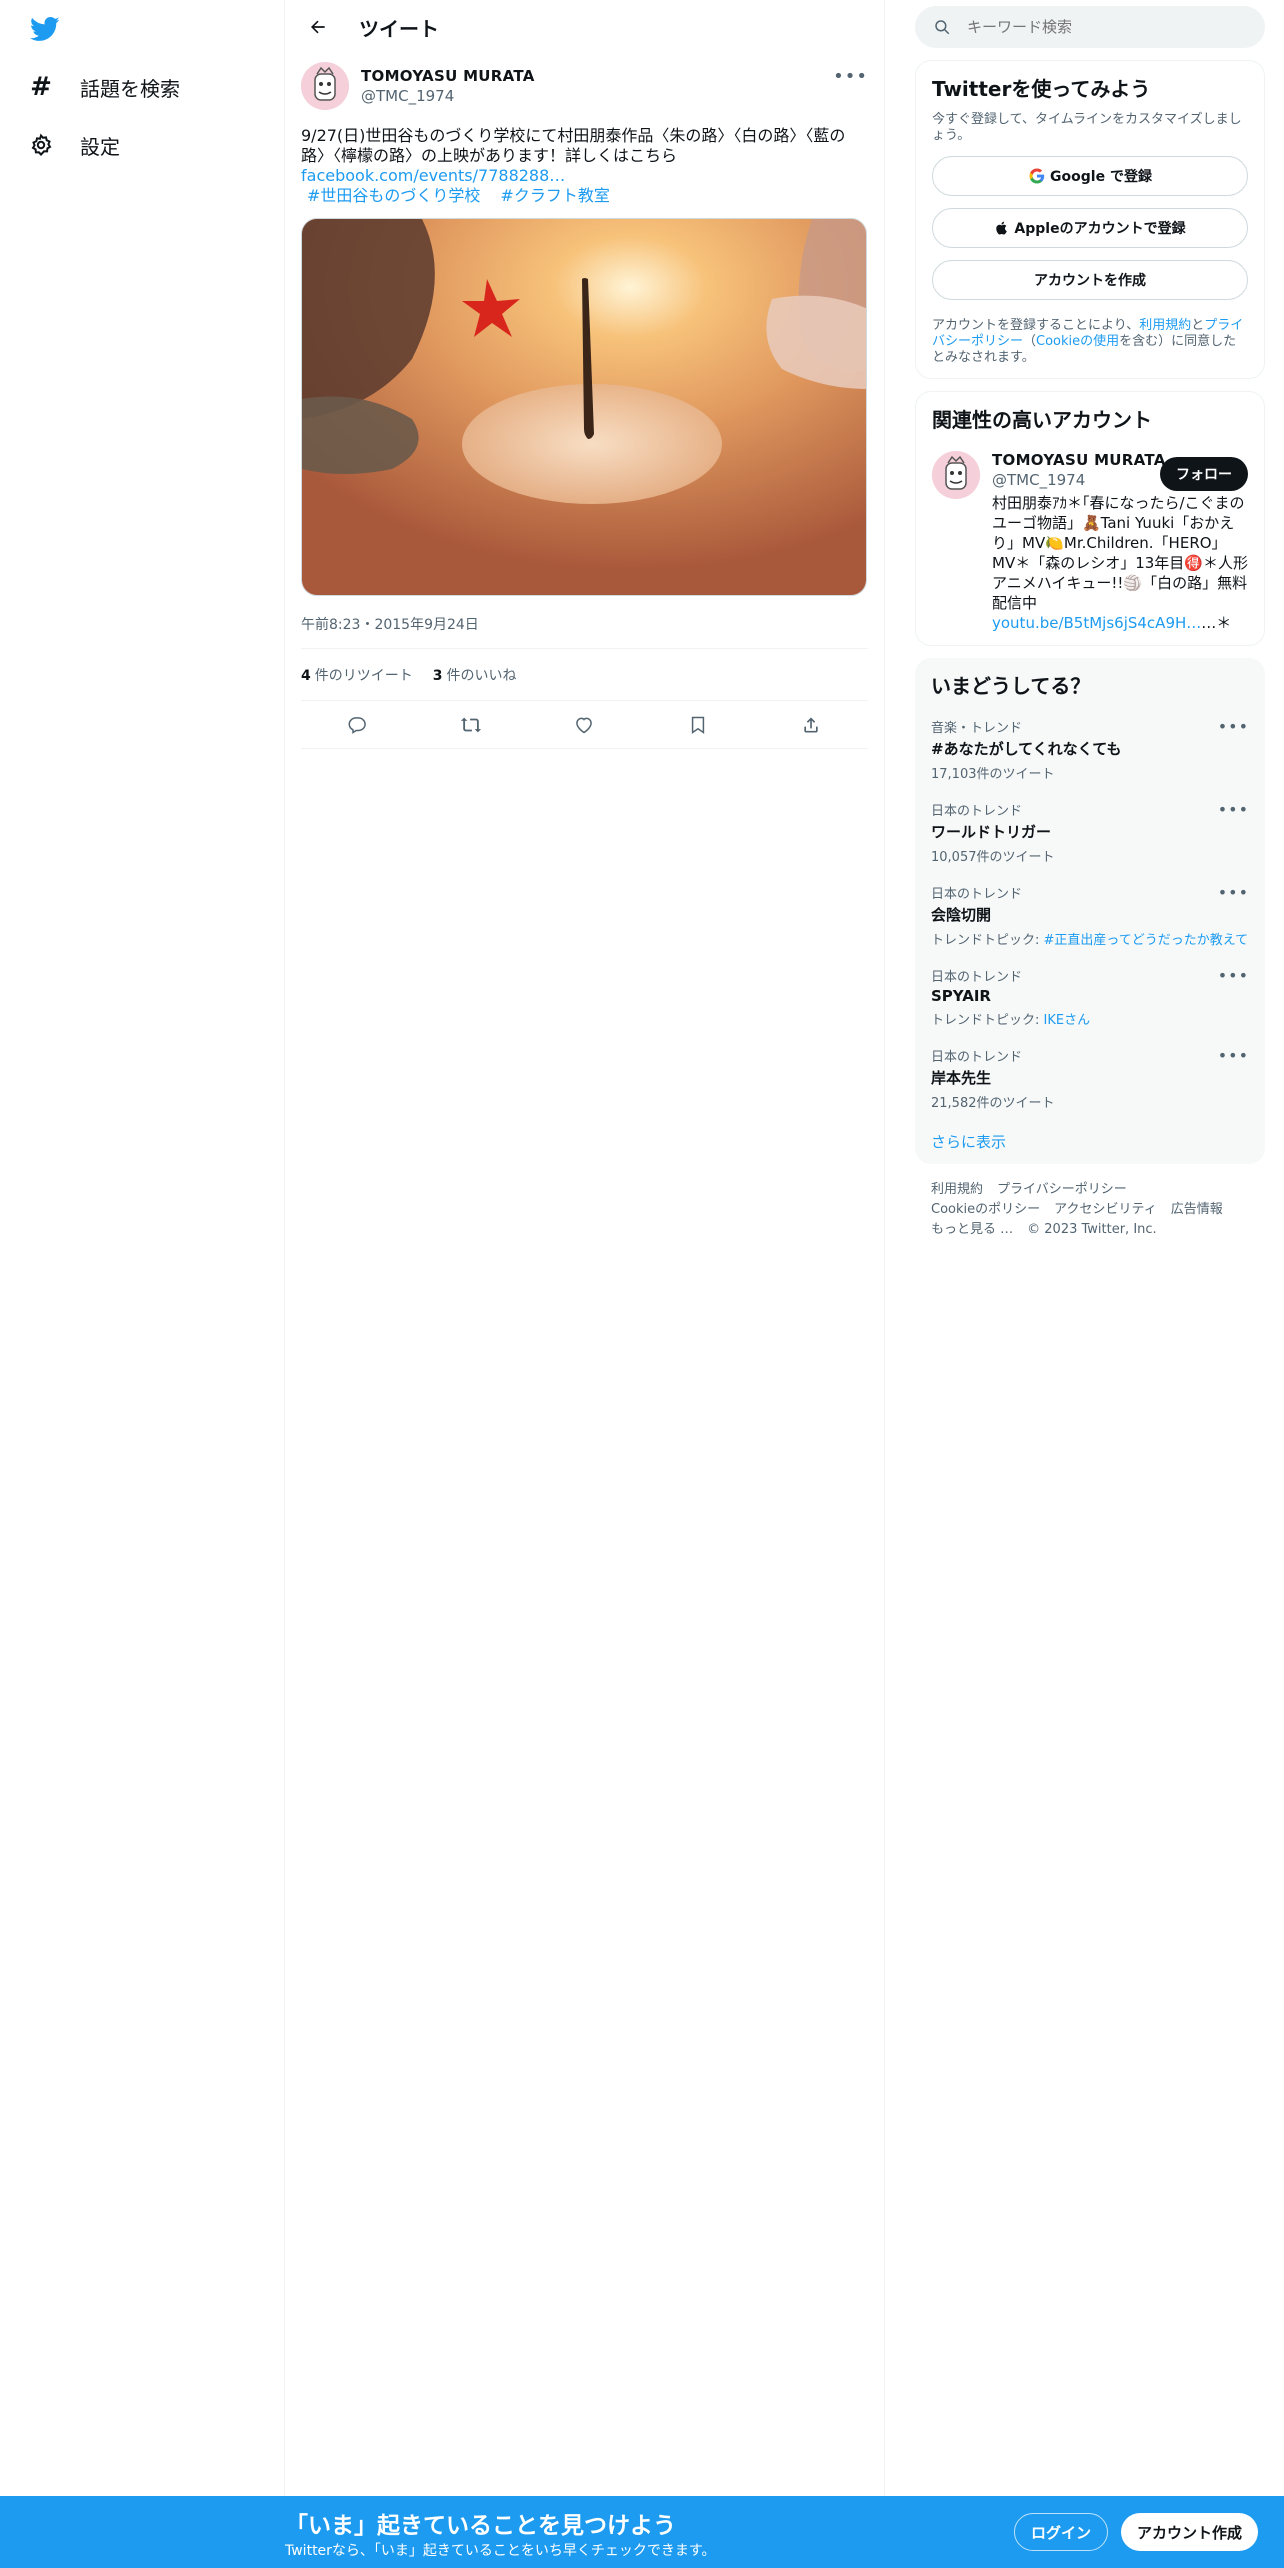  I want to click on login-button: ログイン, so click(1061, 2532).